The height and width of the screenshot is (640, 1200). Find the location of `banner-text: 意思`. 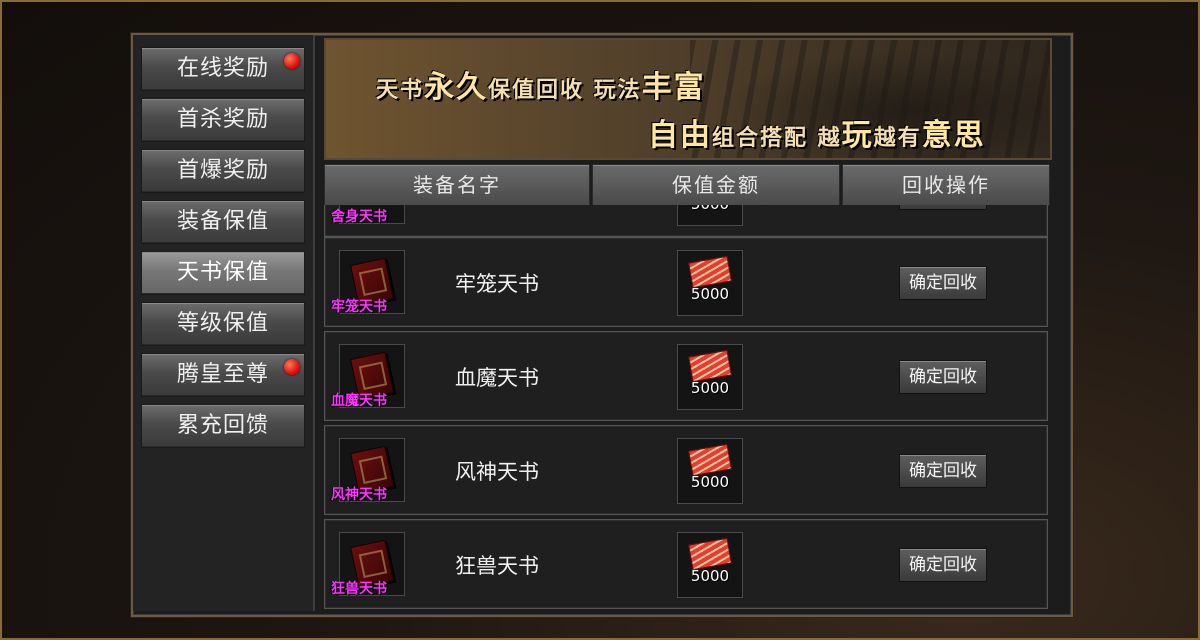

banner-text: 意思 is located at coordinates (953, 135).